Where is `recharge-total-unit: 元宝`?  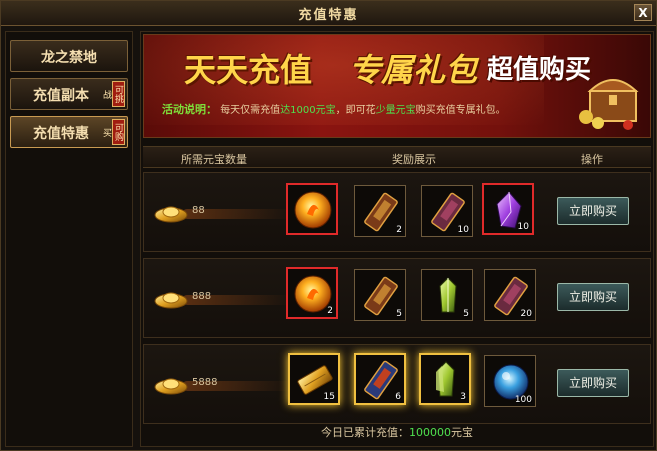
recharge-total-unit: 元宝 is located at coordinates (462, 432).